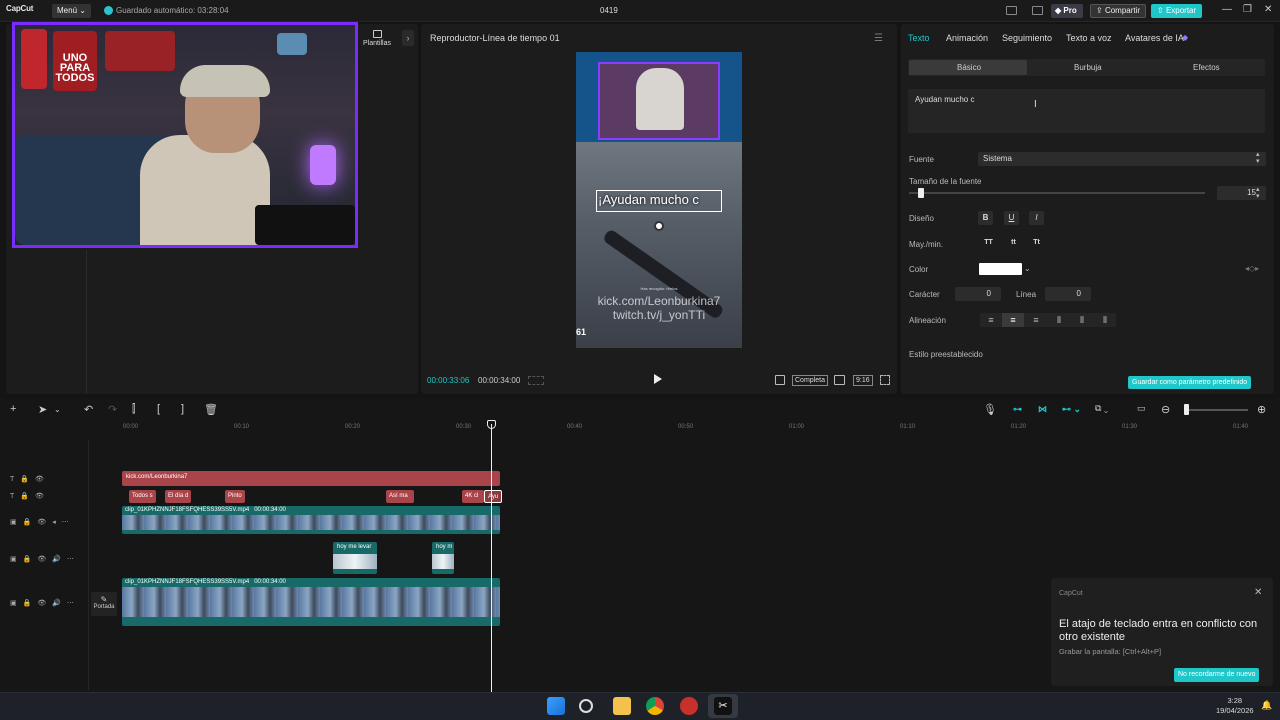  Describe the element at coordinates (1042, 409) in the screenshot. I see `magnet-icon: ⋈` at that location.